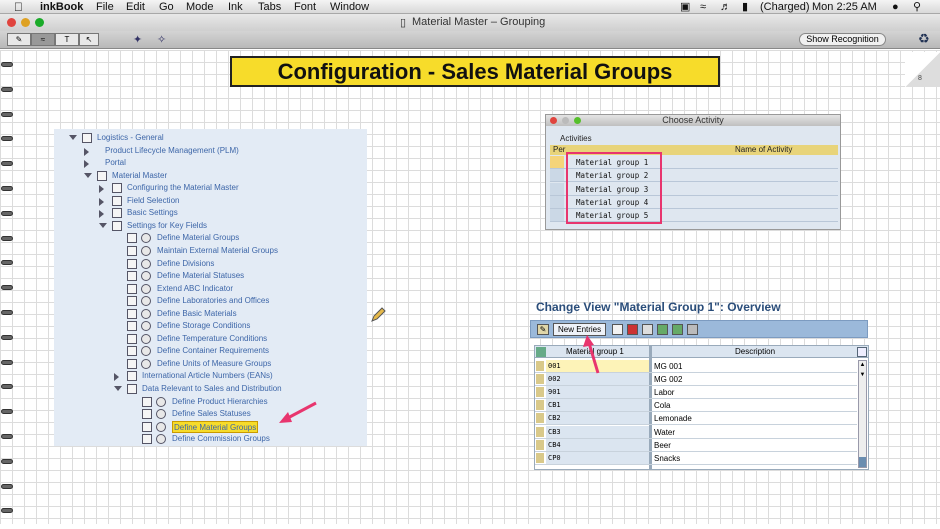  What do you see at coordinates (153, 201) in the screenshot?
I see `tree-item-label: Field Selection` at bounding box center [153, 201].